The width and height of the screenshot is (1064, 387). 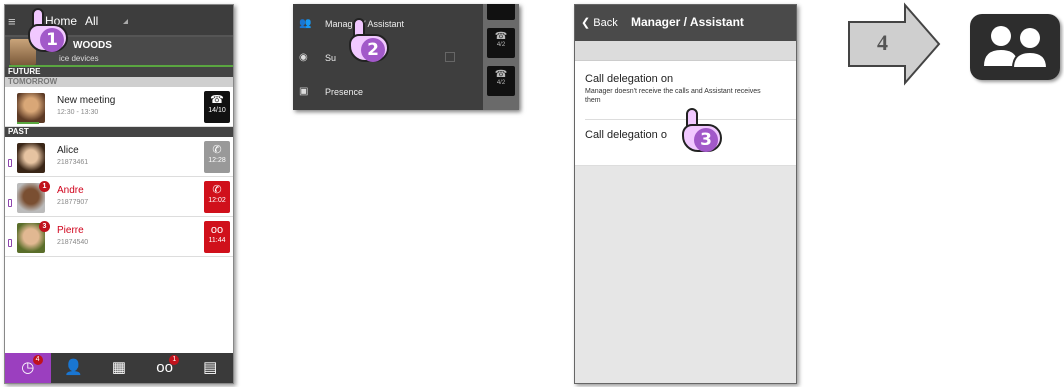 What do you see at coordinates (44, 226) in the screenshot?
I see `missed-count-badge: 3` at bounding box center [44, 226].